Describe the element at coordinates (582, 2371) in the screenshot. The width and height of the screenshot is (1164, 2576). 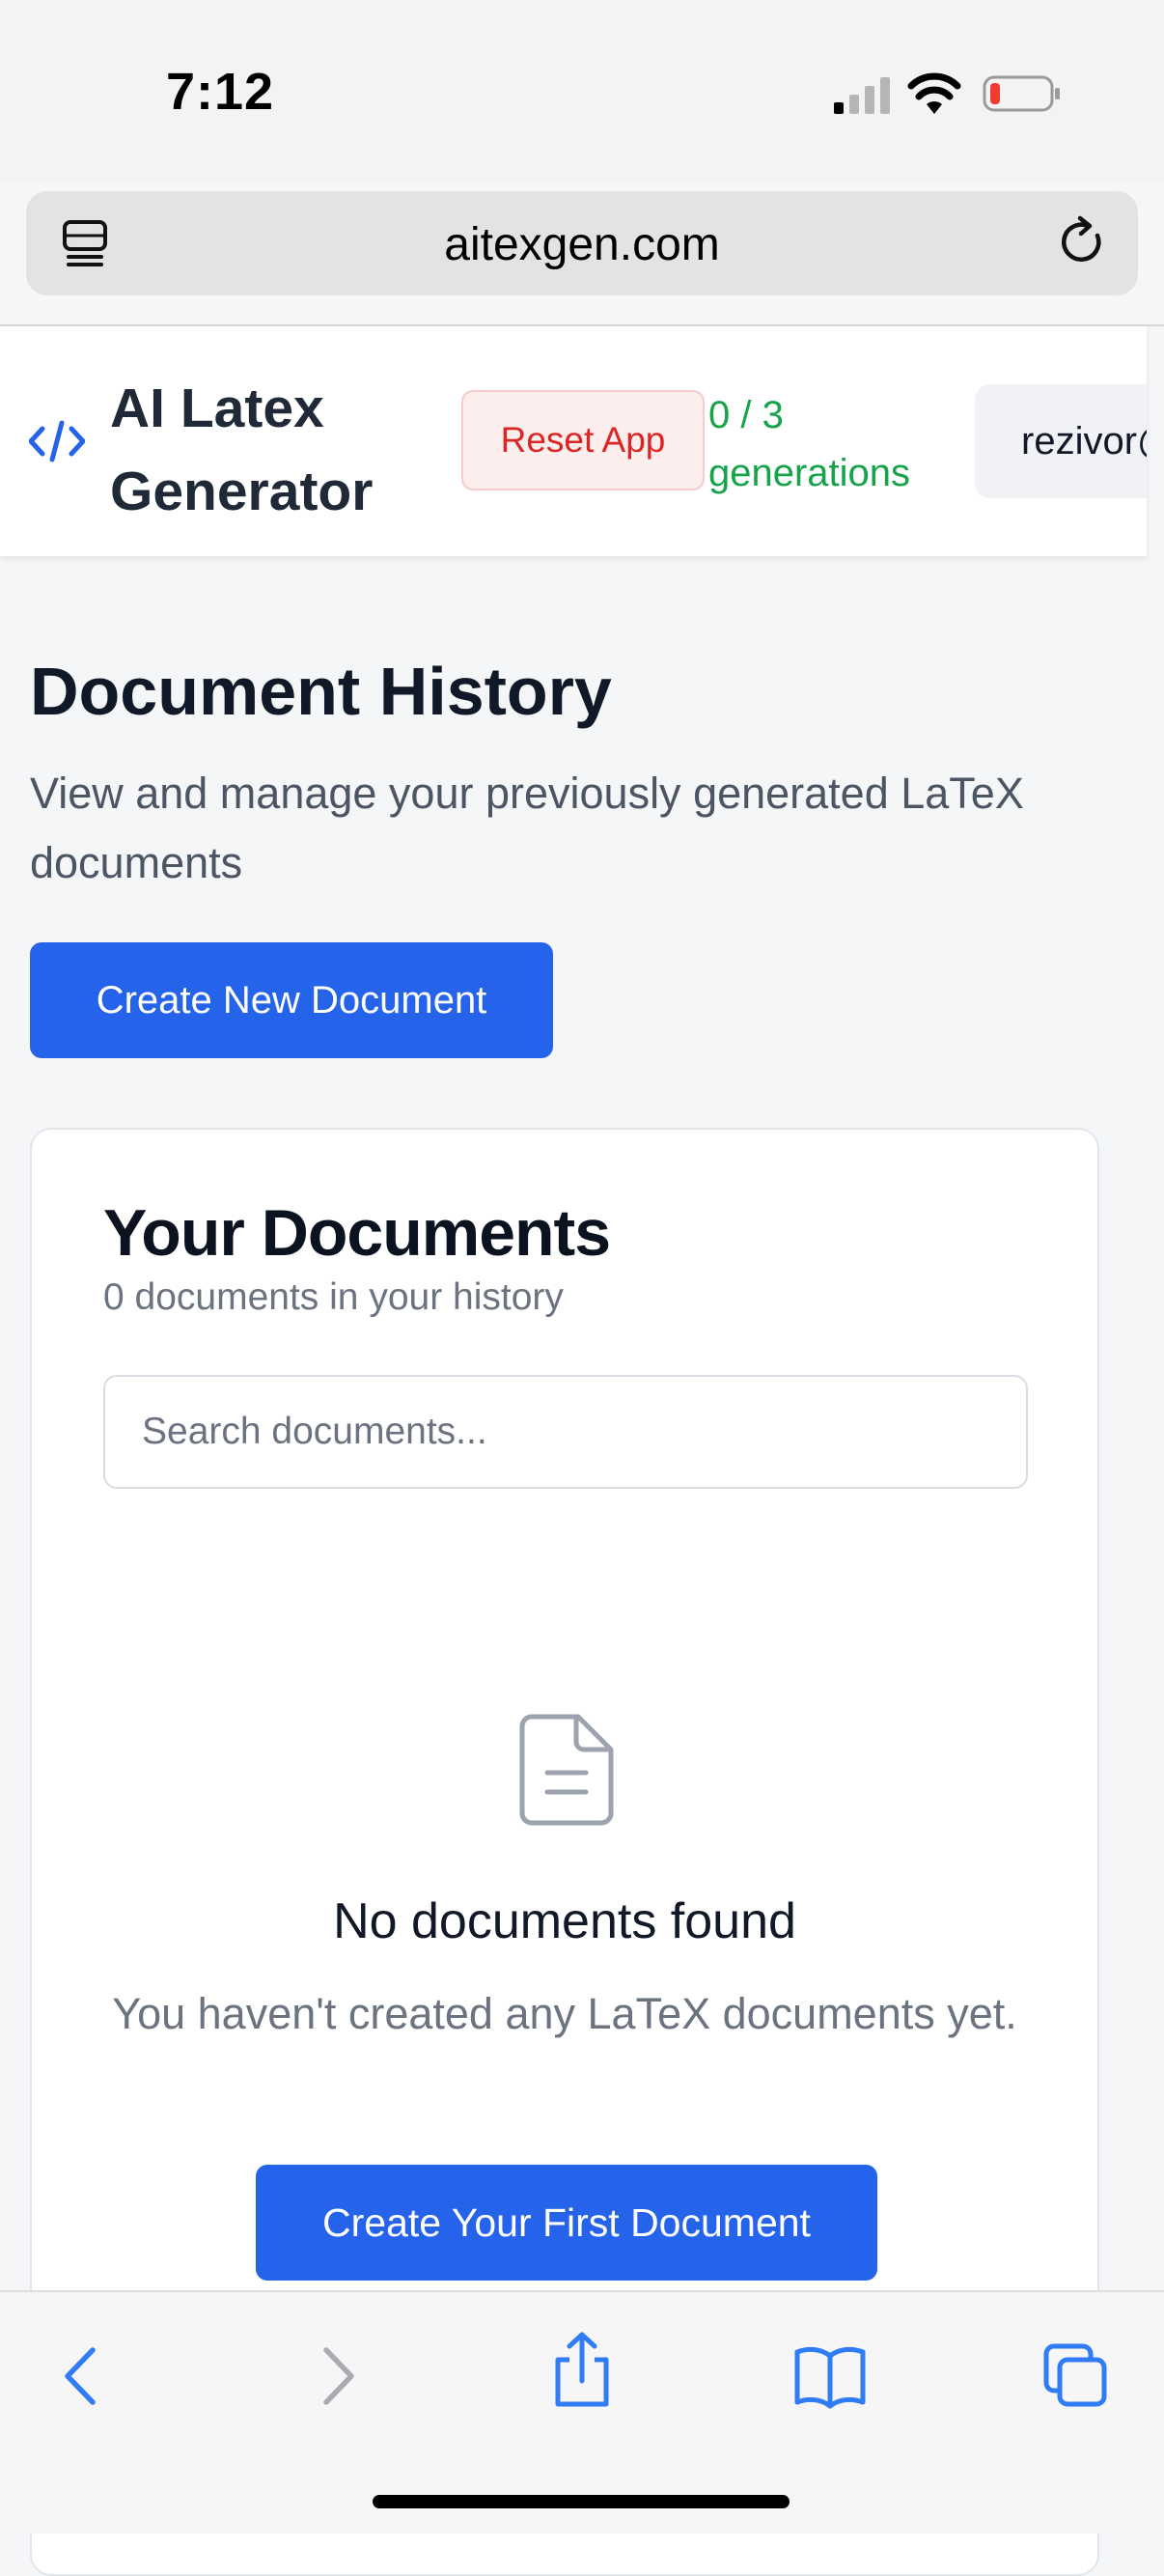
I see `share-icon` at that location.